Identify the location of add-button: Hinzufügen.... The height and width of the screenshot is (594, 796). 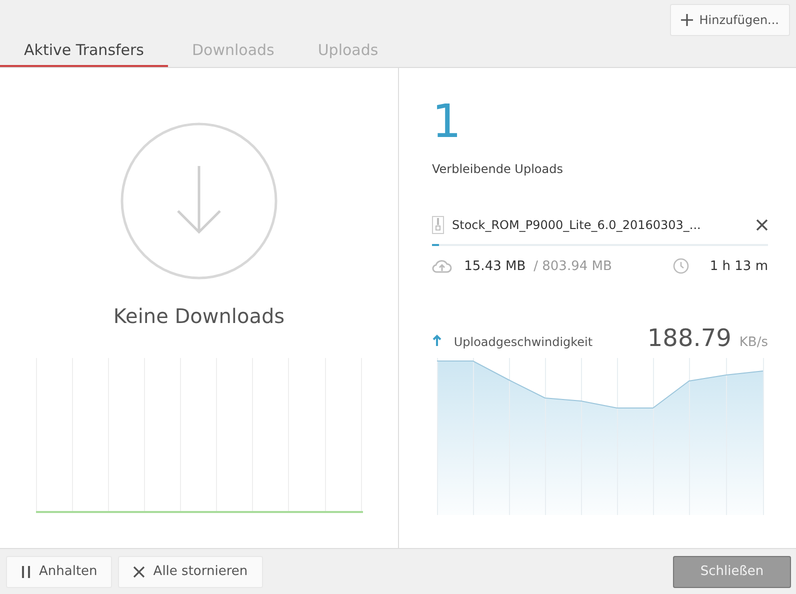
(730, 20).